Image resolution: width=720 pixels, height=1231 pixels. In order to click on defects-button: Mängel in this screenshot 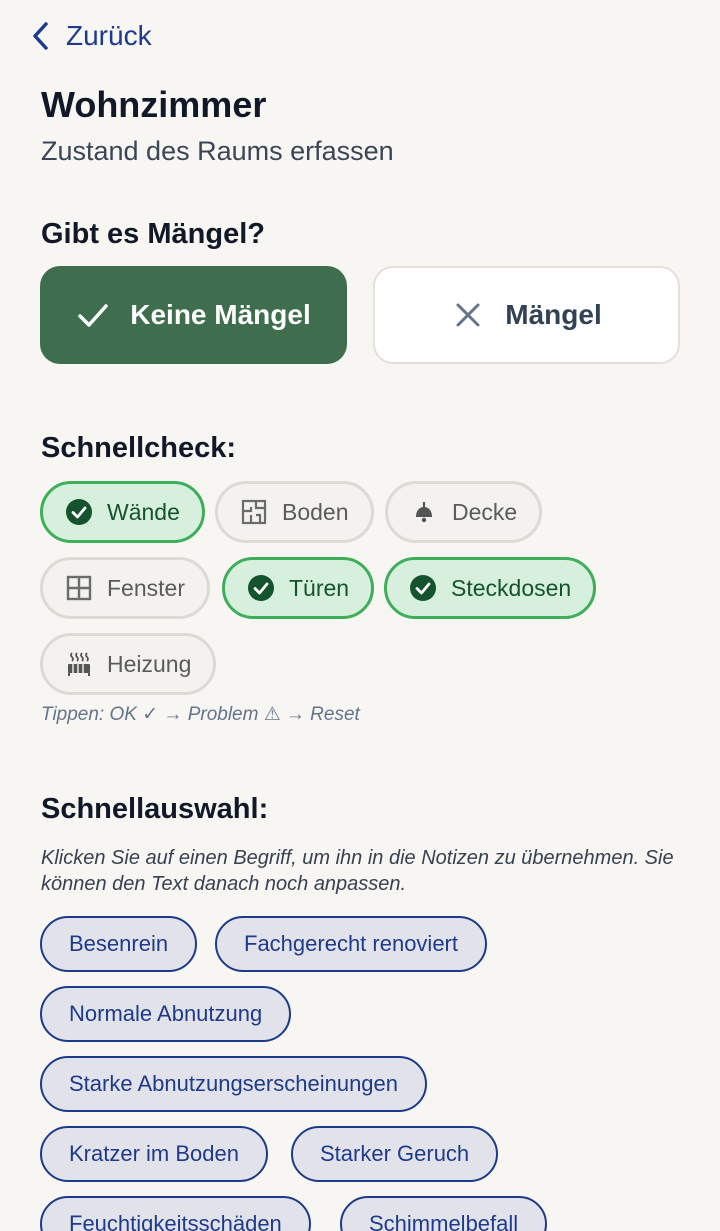, I will do `click(526, 315)`.